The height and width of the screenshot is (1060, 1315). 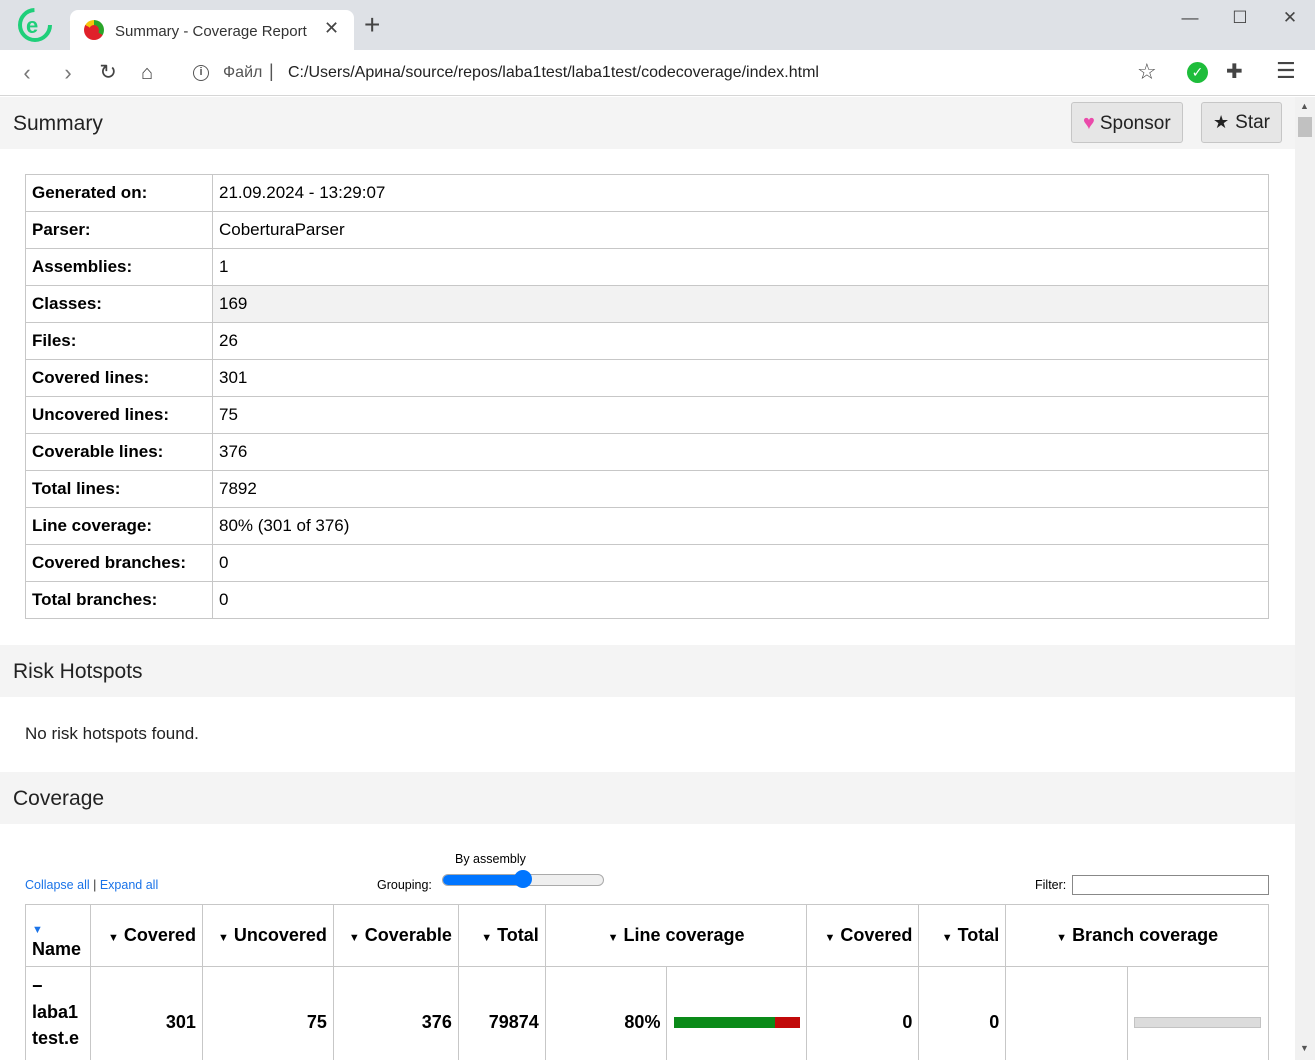 I want to click on star-button: ★ Star, so click(x=1241, y=122).